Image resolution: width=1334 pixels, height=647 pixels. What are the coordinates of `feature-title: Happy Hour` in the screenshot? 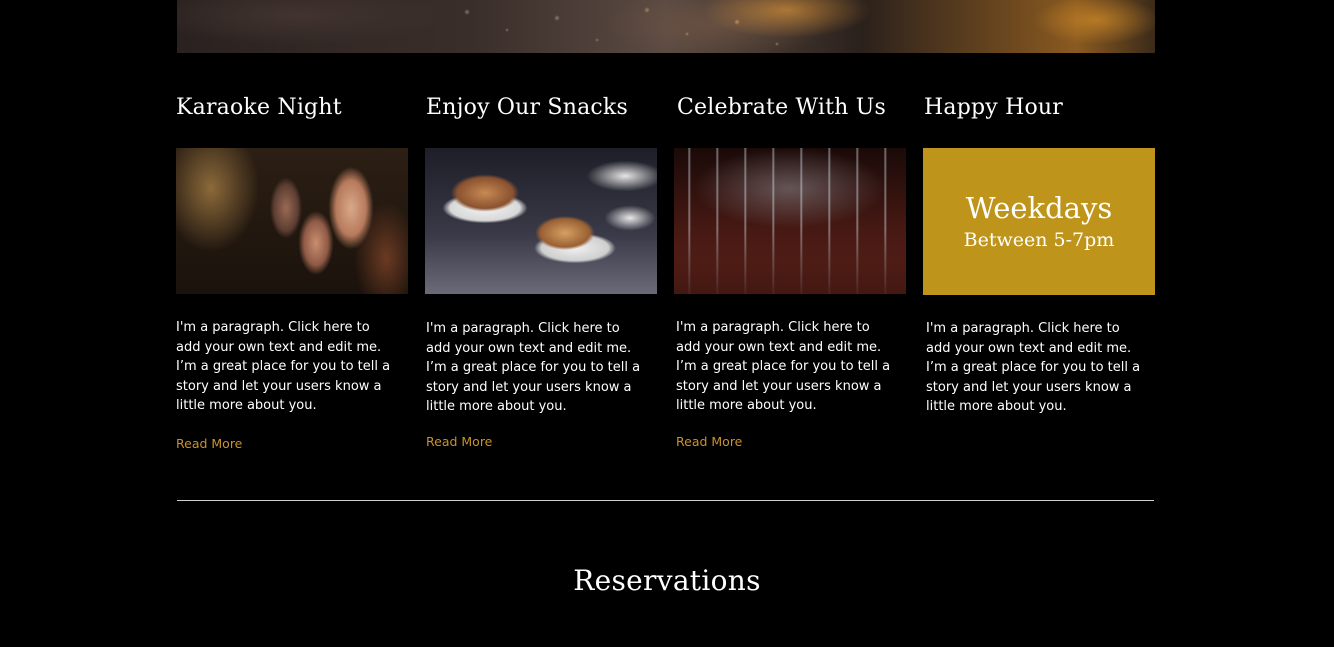 It's located at (994, 107).